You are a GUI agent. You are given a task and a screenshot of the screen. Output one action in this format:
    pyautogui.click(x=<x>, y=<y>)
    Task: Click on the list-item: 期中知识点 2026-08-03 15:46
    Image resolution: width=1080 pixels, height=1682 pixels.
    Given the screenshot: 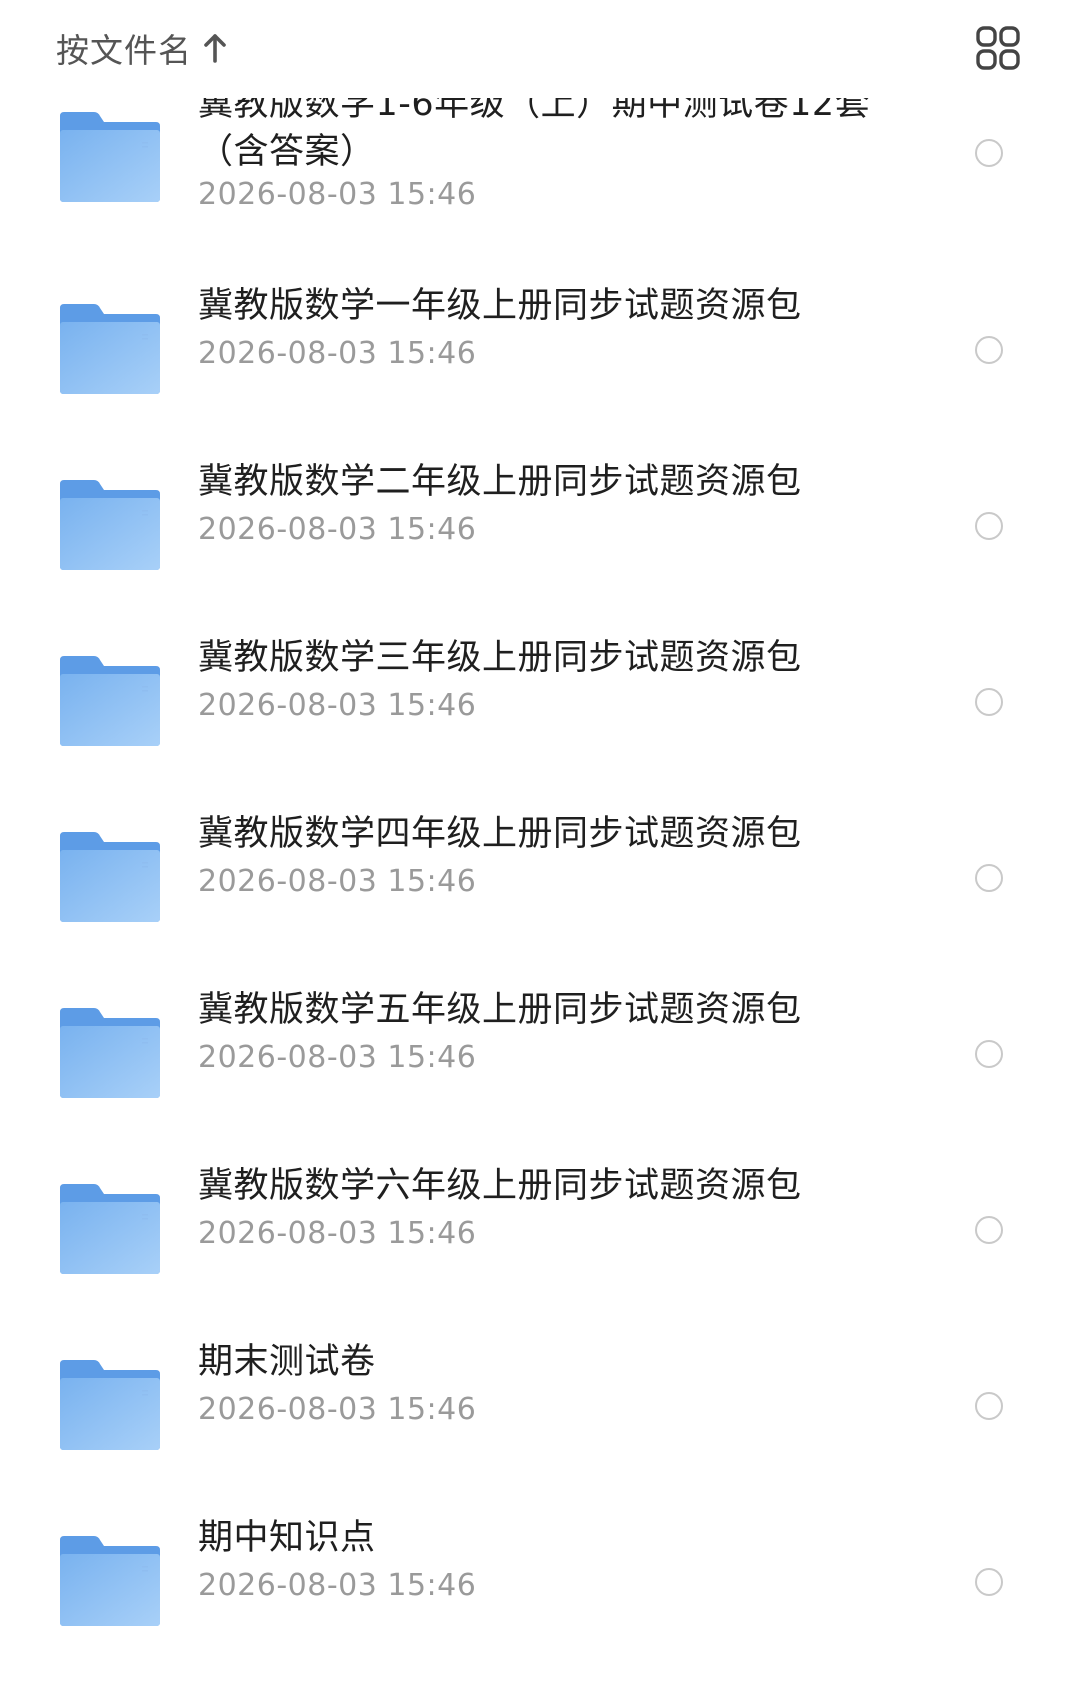 What is the action you would take?
    pyautogui.click(x=540, y=1597)
    